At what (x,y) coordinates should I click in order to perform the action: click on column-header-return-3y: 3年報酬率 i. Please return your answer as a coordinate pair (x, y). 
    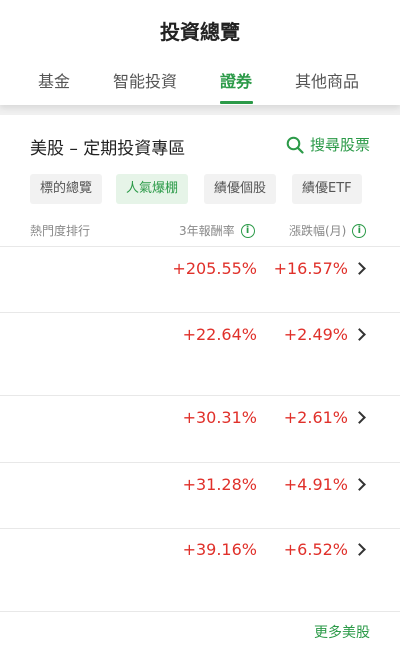
    Looking at the image, I should click on (217, 230).